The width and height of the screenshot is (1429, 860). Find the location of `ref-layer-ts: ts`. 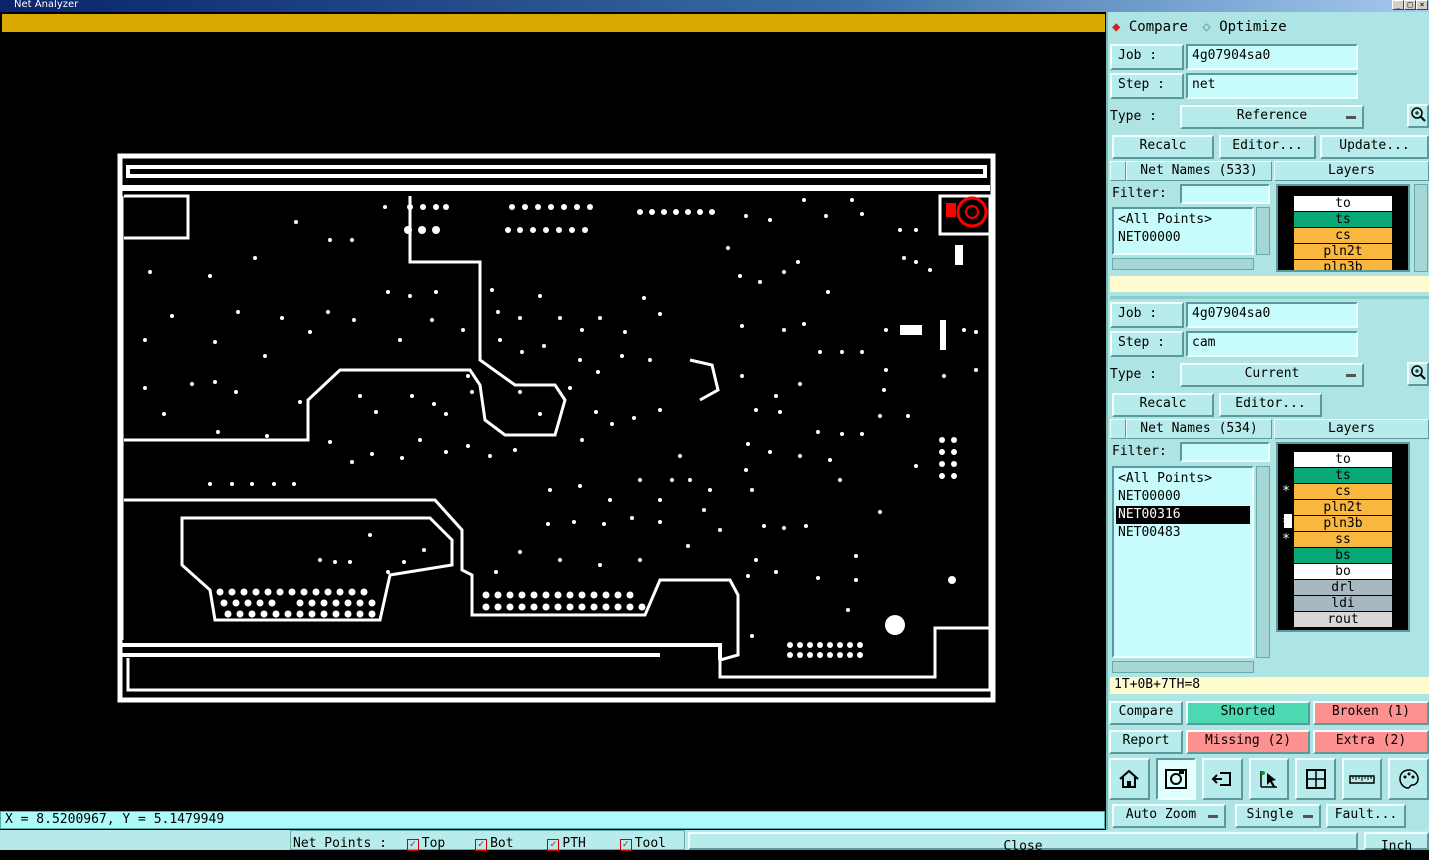

ref-layer-ts: ts is located at coordinates (1343, 219).